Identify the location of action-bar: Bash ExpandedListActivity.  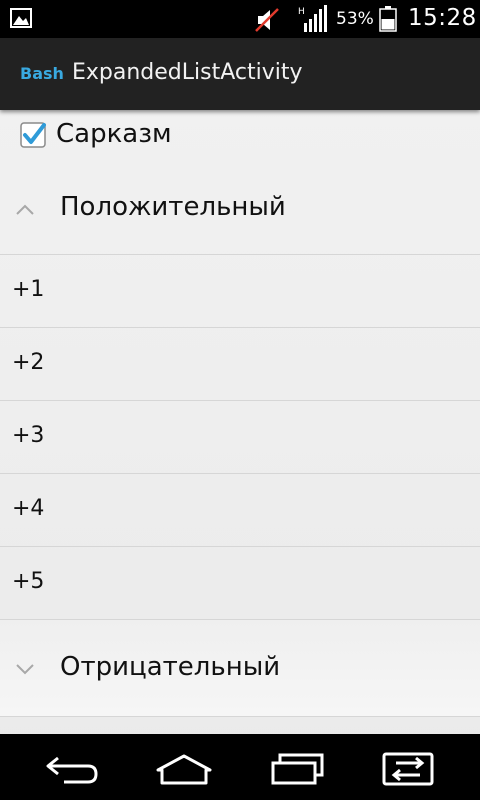
(240, 74).